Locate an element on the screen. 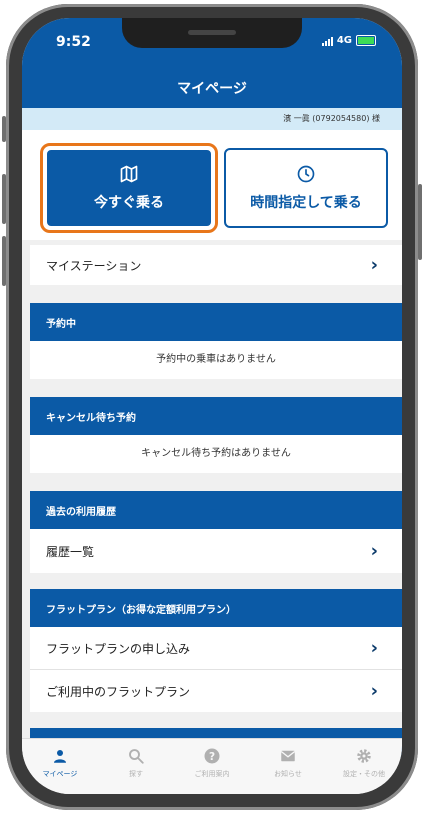 Image resolution: width=424 pixels, height=814 pixels. ride-now-button: 今すぐ乗る is located at coordinates (129, 188).